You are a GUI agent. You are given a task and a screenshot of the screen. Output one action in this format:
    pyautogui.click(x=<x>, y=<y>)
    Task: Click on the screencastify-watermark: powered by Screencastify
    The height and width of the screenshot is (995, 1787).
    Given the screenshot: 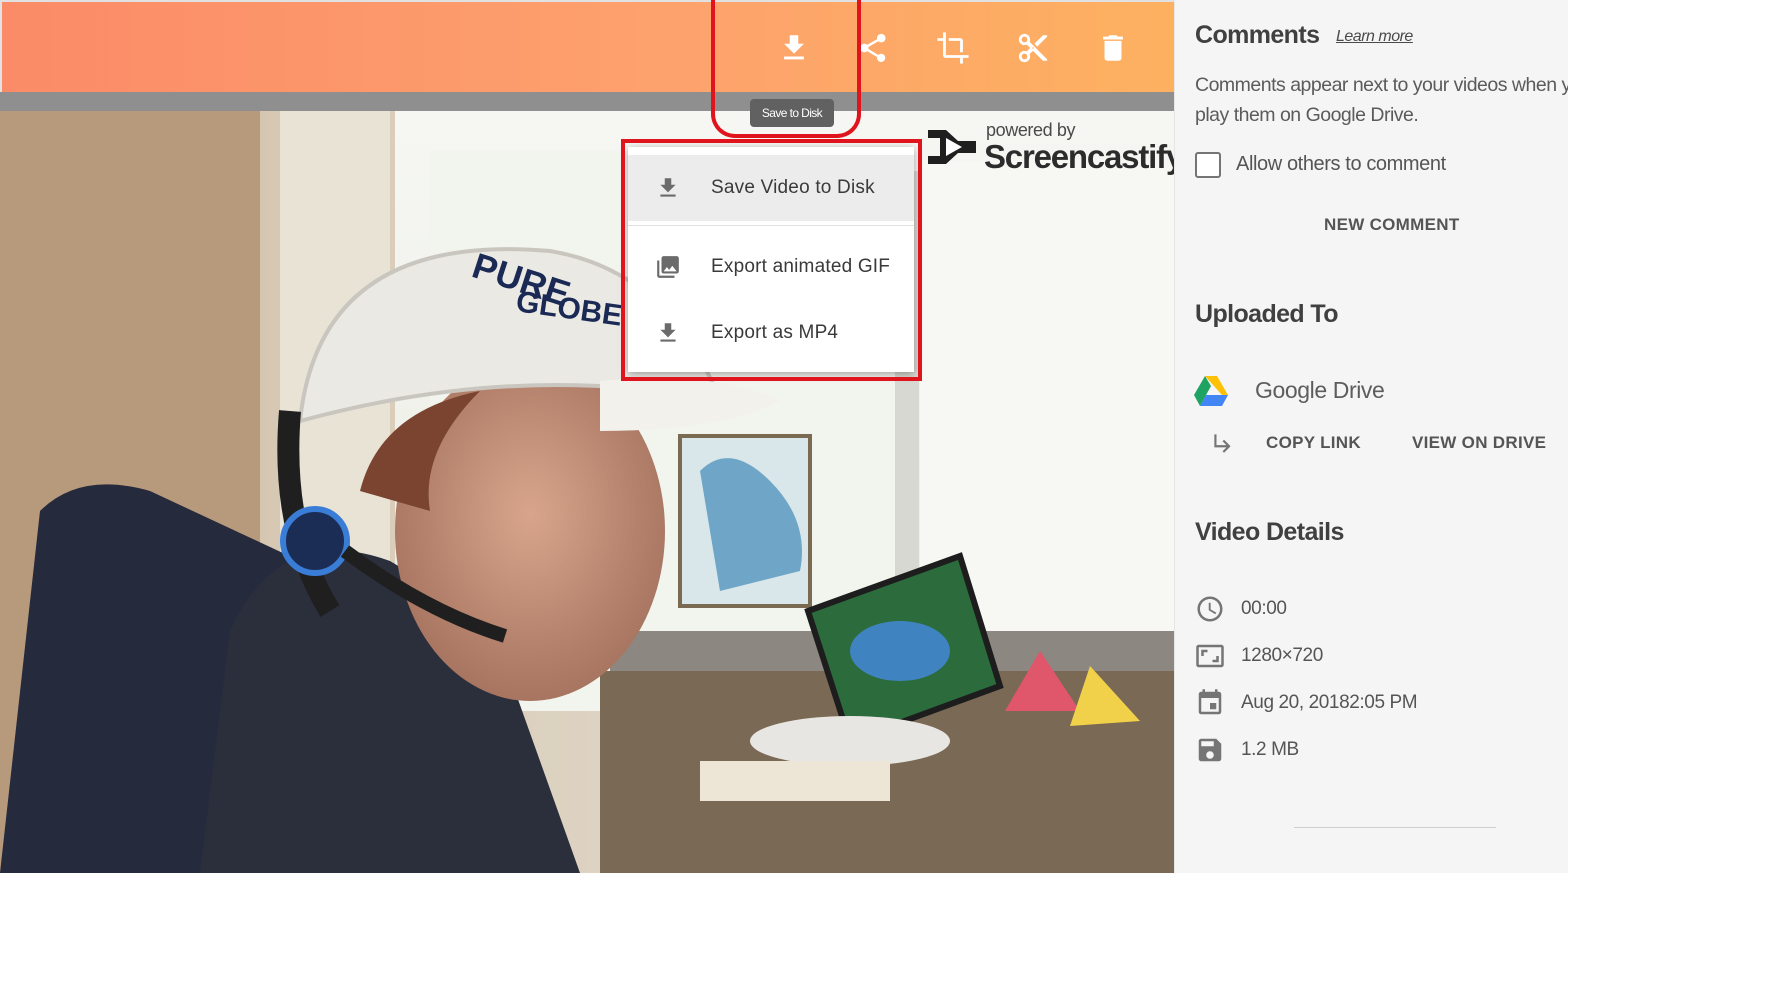 What is the action you would take?
    pyautogui.click(x=1054, y=150)
    